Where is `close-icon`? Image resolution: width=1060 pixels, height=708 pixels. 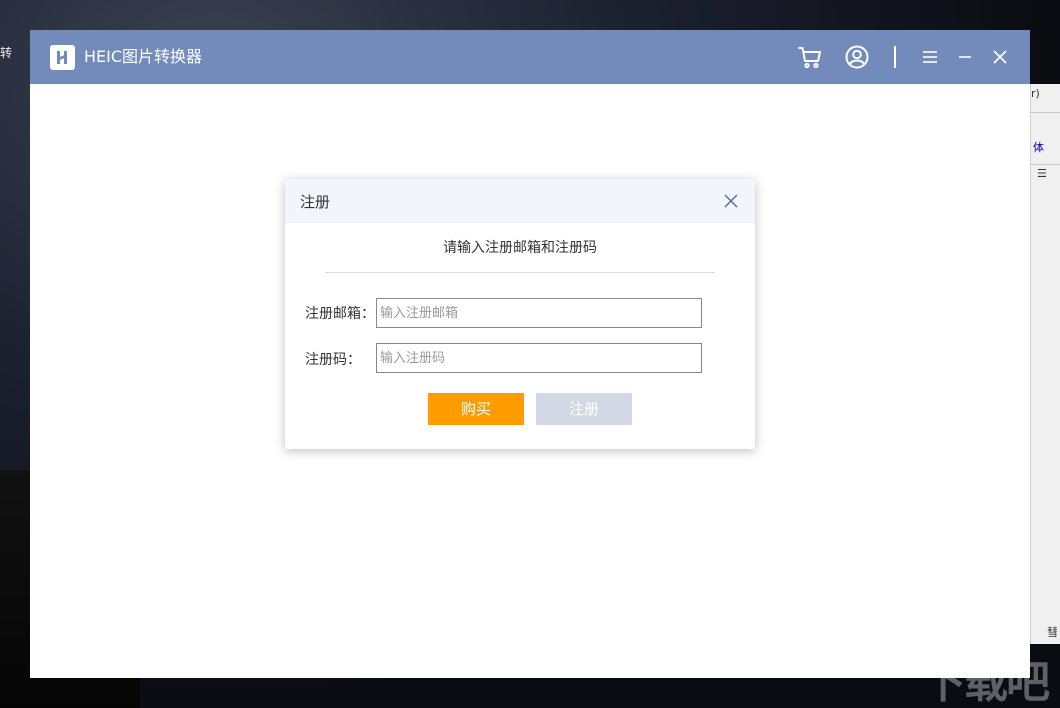 close-icon is located at coordinates (1000, 57).